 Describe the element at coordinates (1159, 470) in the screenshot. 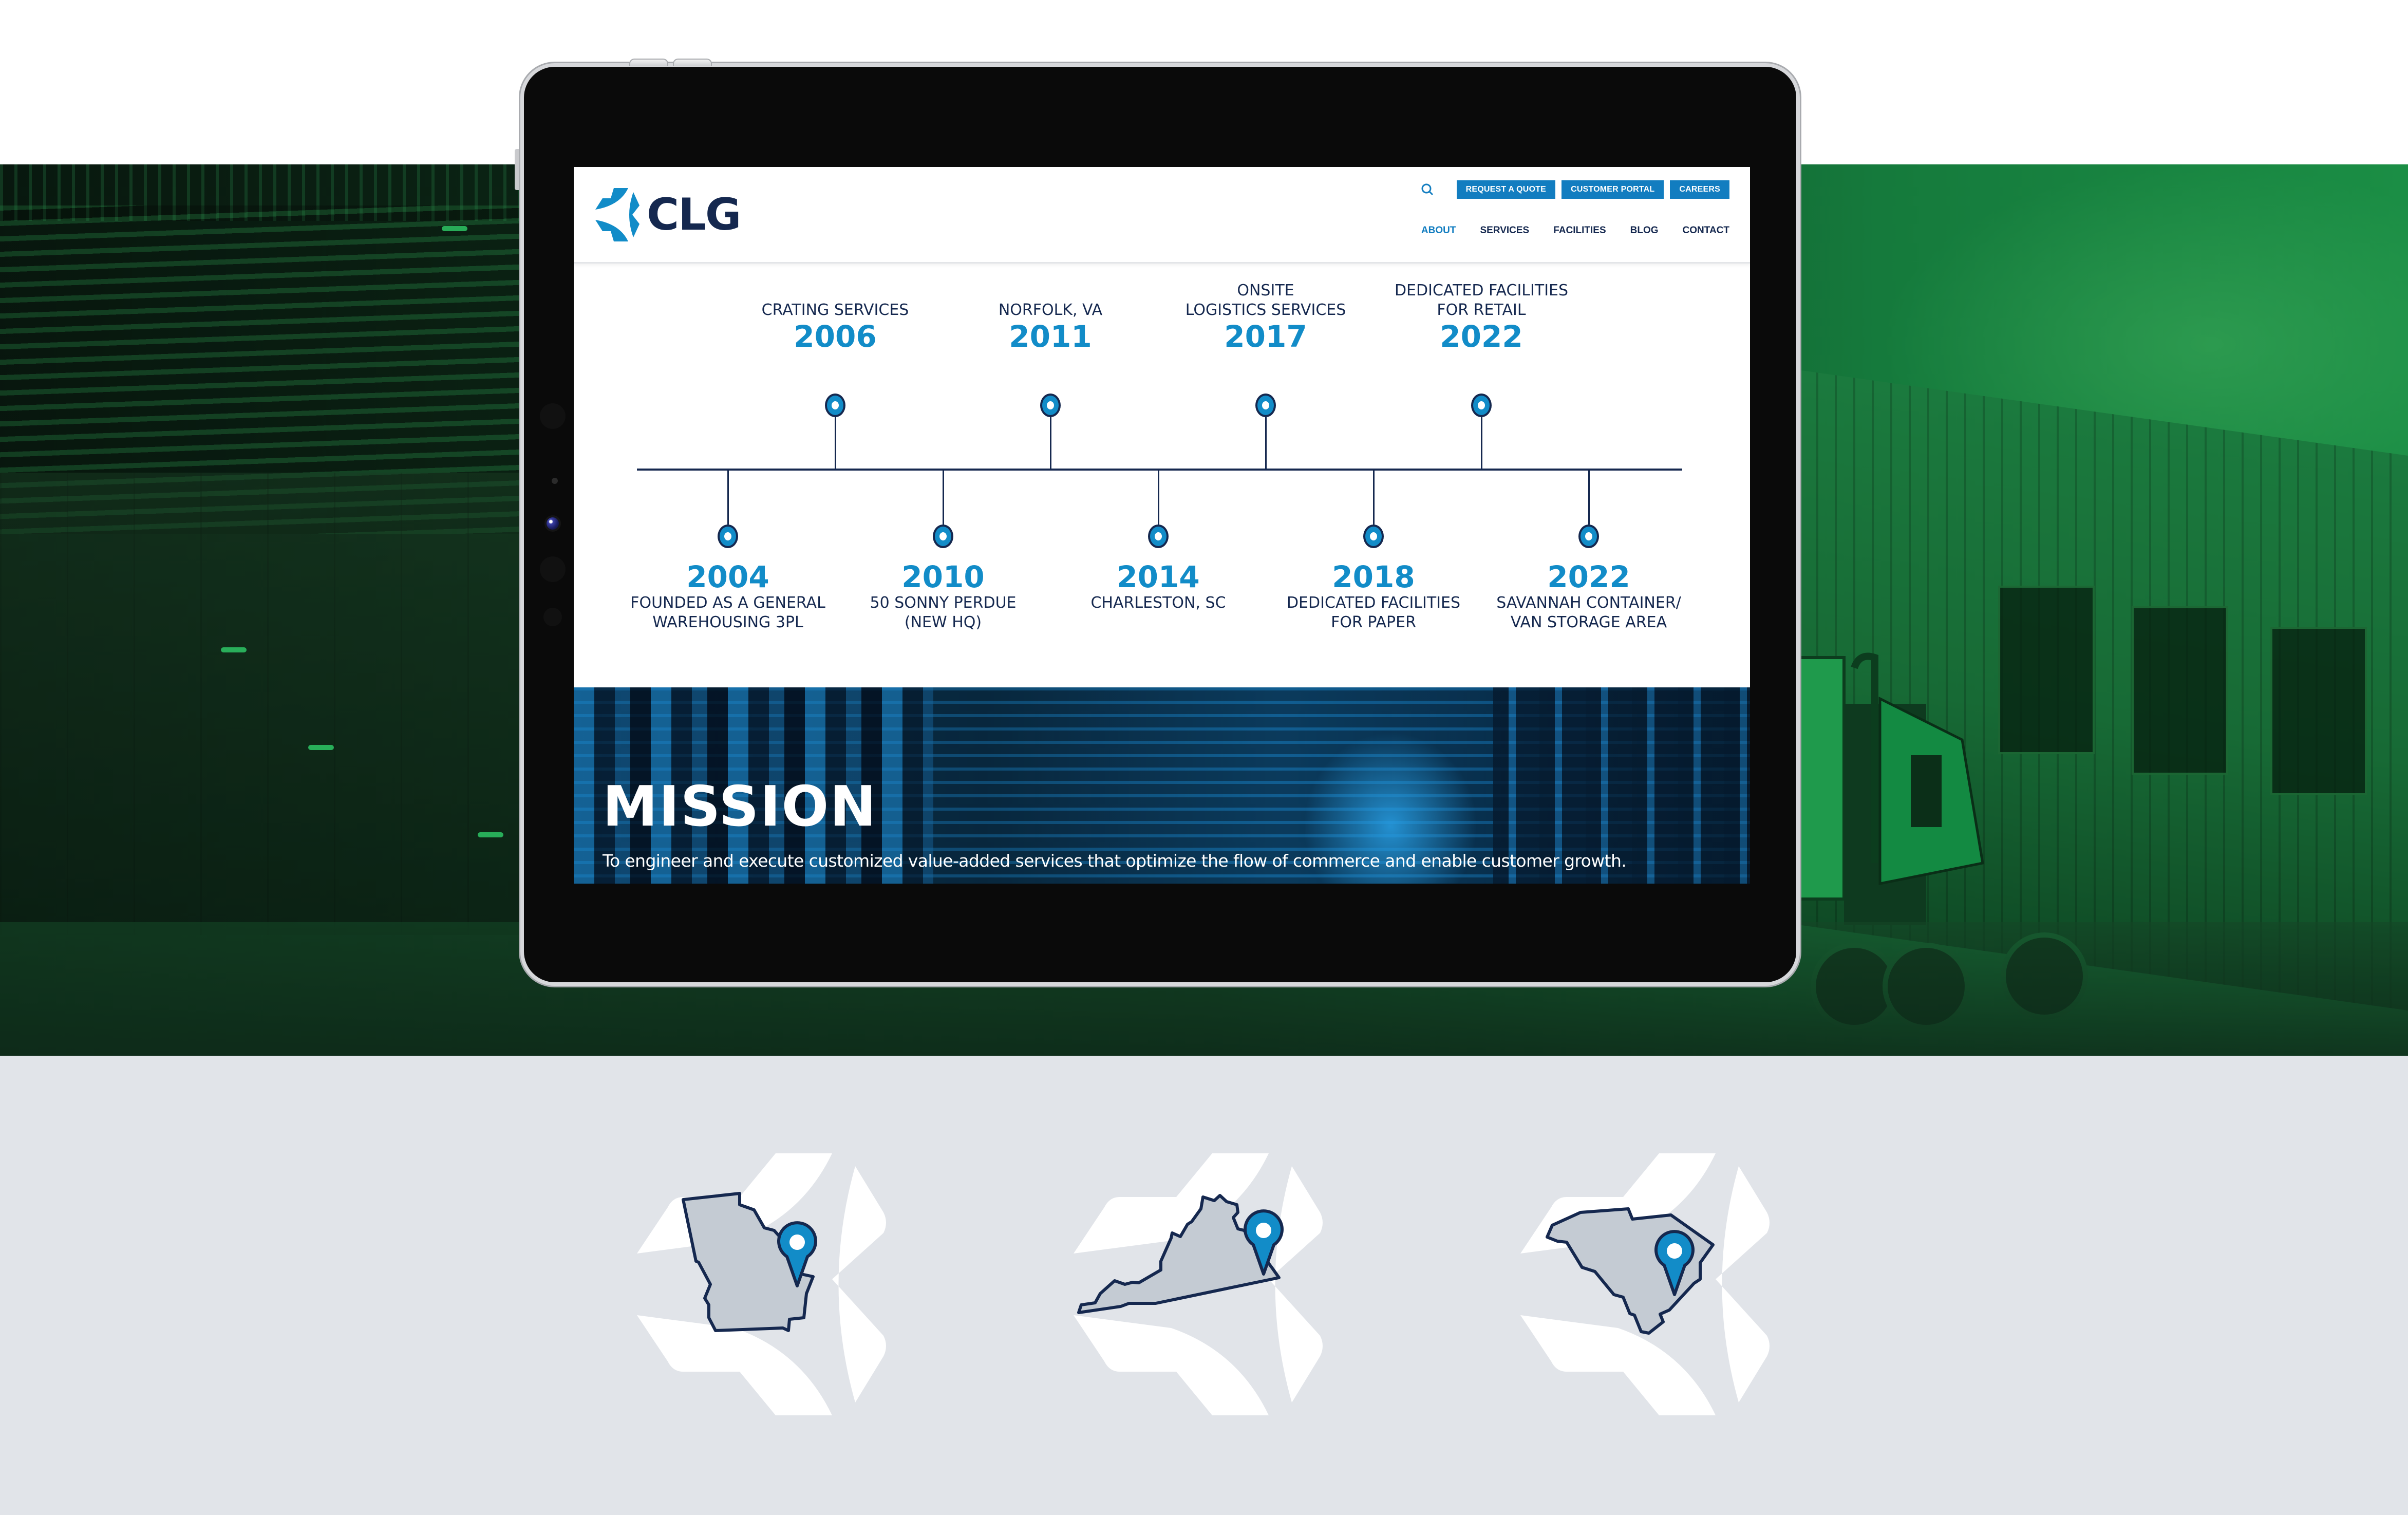

I see `timeline-axis` at that location.